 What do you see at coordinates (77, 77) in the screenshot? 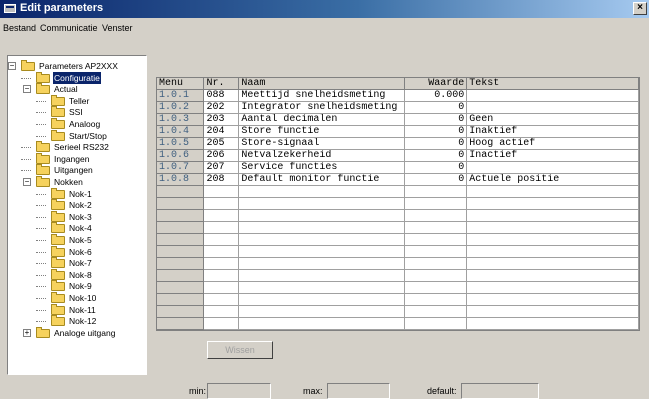
I see `tree-node: Configuratie` at bounding box center [77, 77].